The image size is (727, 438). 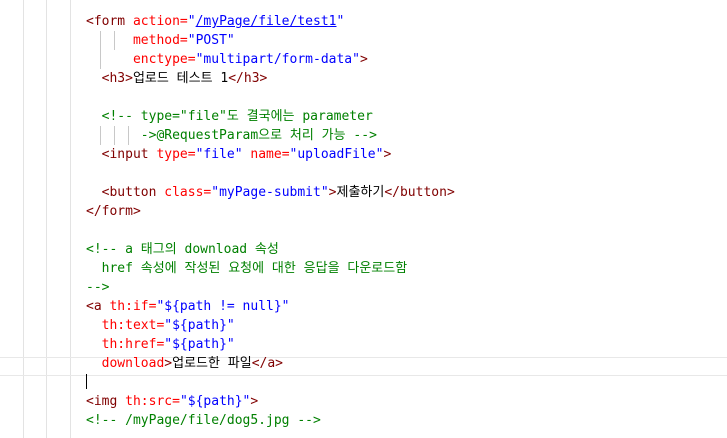 I want to click on code-text: 업로드 테스트 1, so click(x=180, y=78).